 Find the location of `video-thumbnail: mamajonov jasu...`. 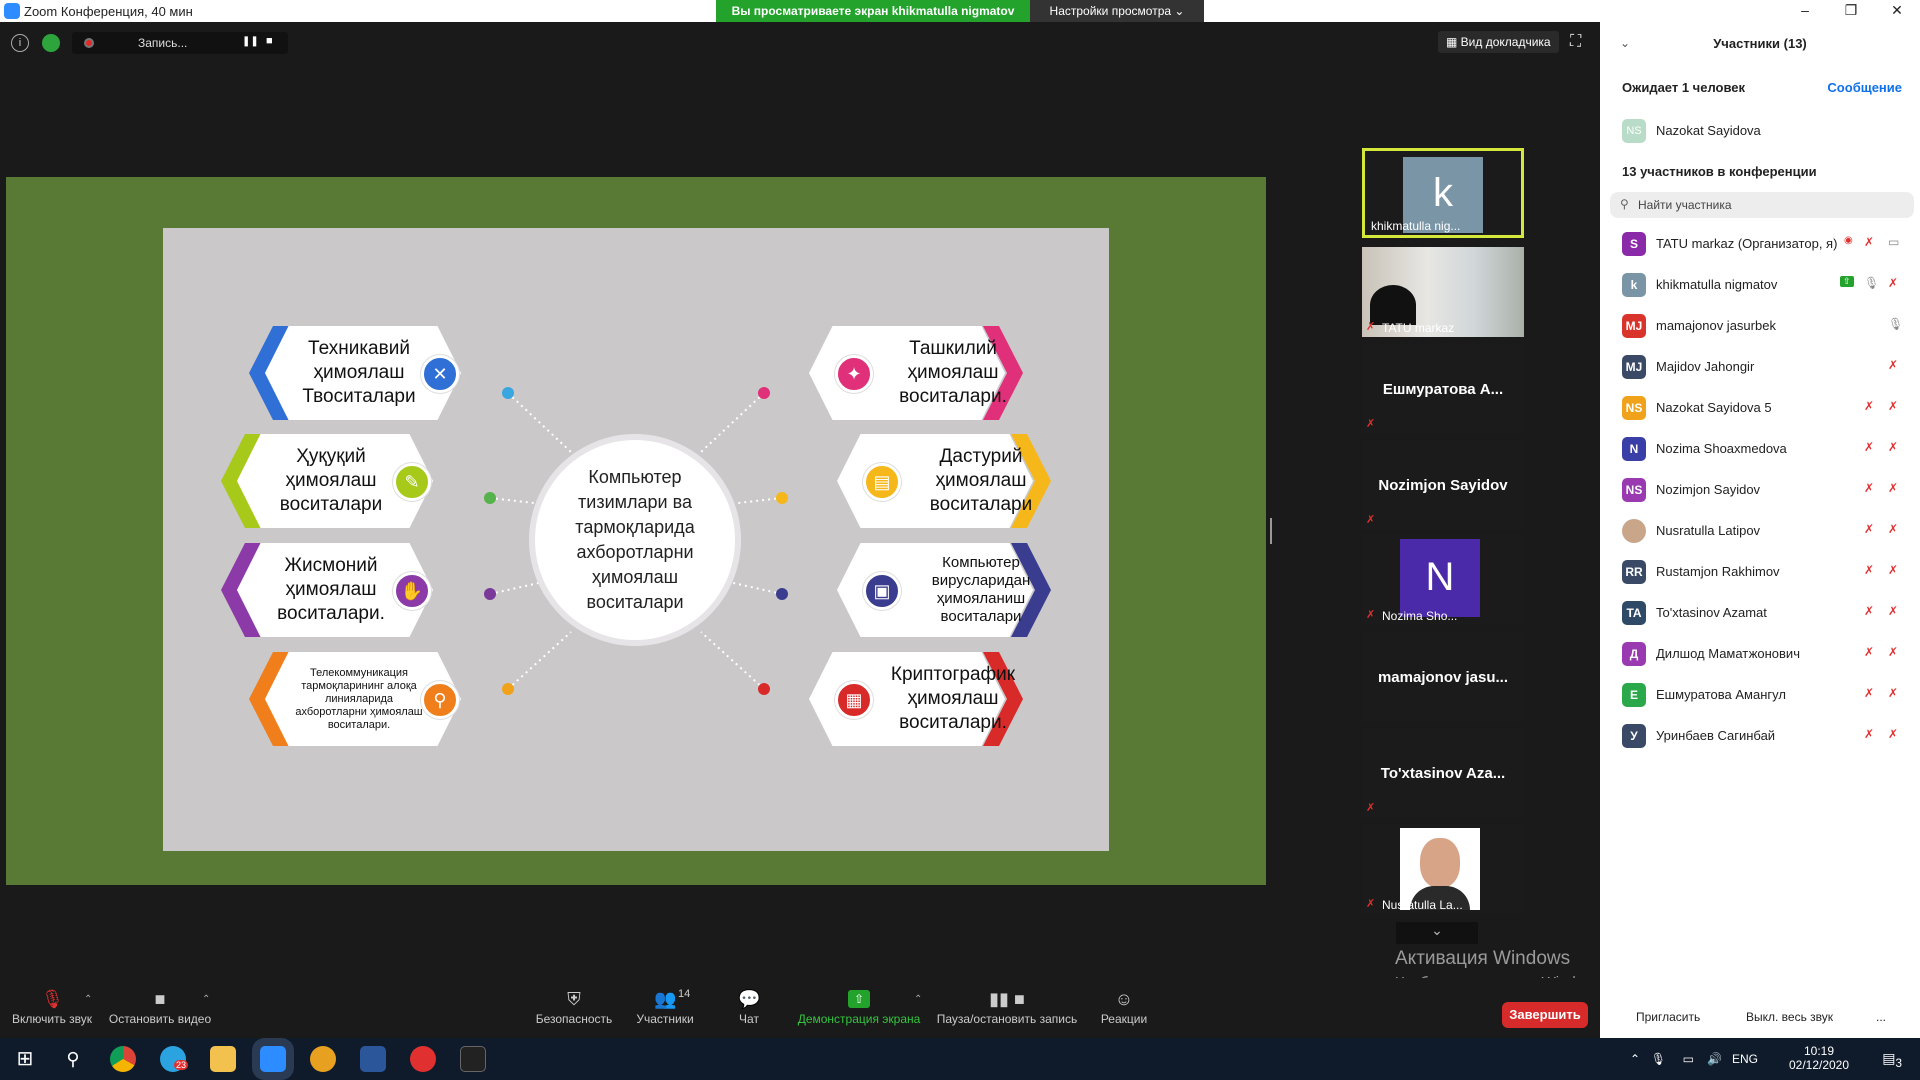

video-thumbnail: mamajonov jasu... is located at coordinates (1443, 677).